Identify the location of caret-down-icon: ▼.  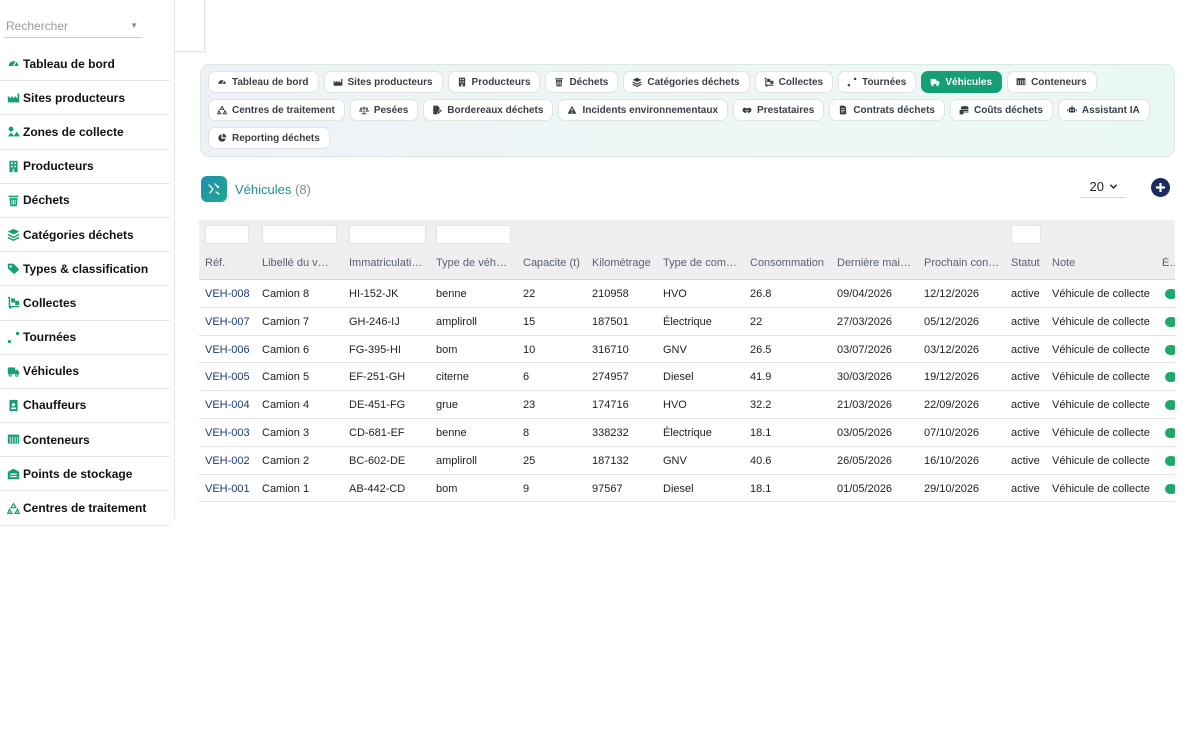
(134, 25).